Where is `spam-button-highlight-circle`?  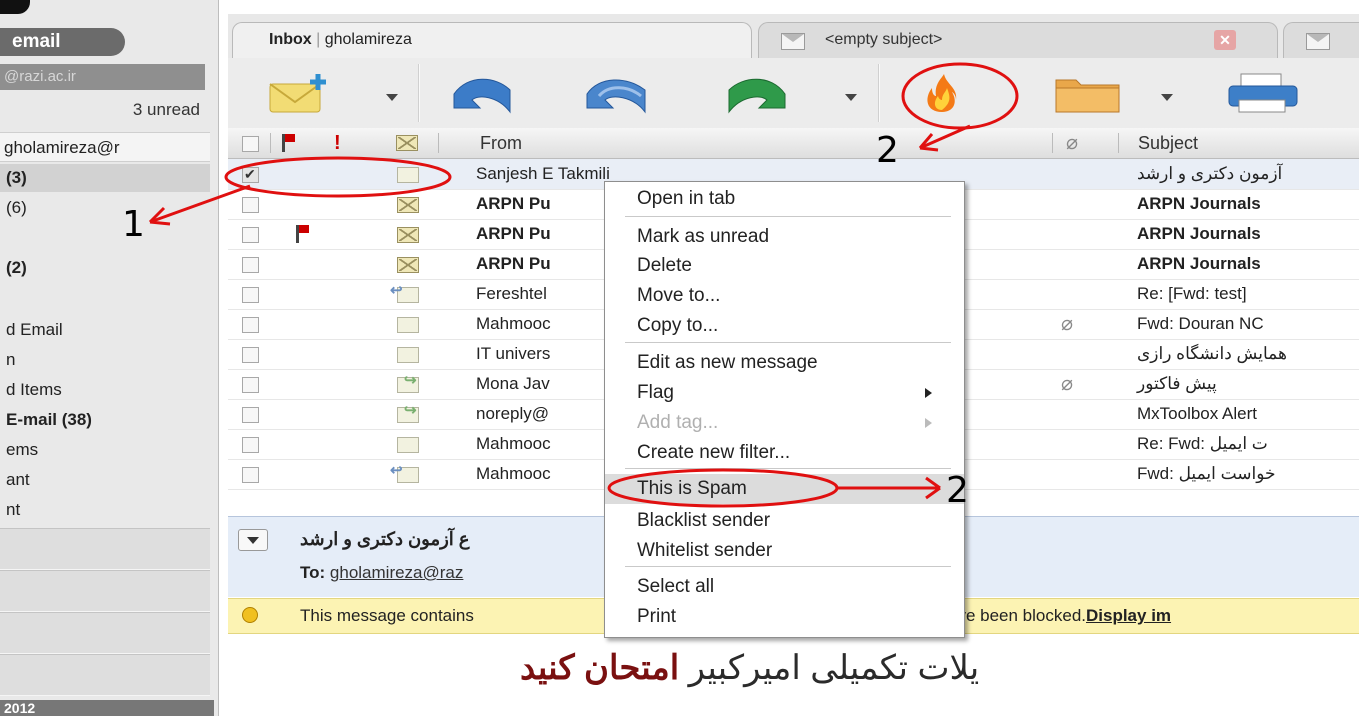 spam-button-highlight-circle is located at coordinates (960, 96).